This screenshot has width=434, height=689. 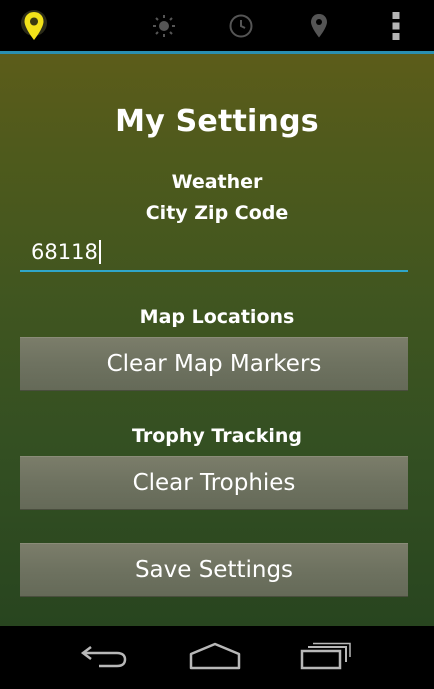 I want to click on recent-apps-icon, so click(x=326, y=658).